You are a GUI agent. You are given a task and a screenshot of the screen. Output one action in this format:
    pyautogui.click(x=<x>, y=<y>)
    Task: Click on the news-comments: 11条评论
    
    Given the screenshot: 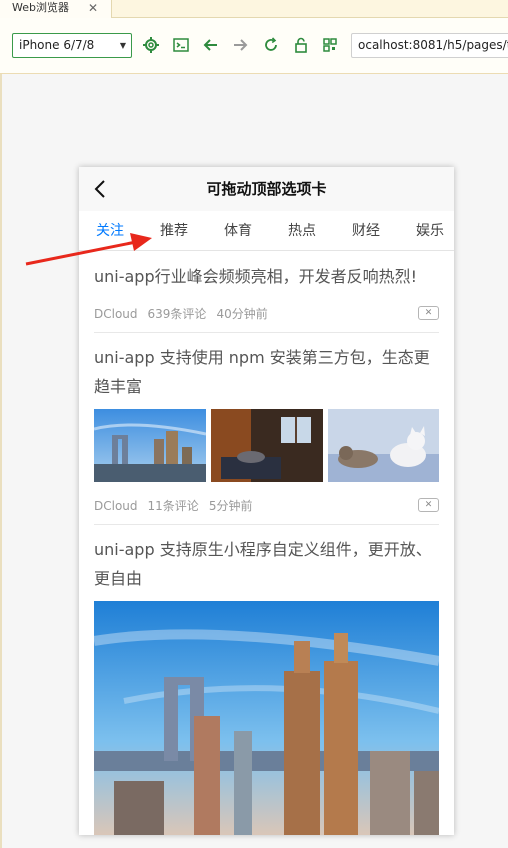 What is the action you would take?
    pyautogui.click(x=173, y=506)
    